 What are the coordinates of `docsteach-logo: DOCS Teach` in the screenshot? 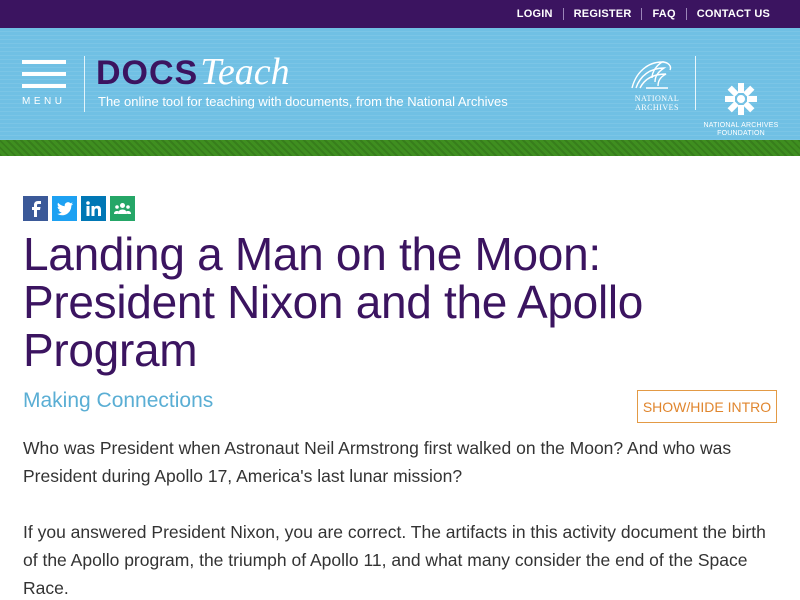 It's located at (193, 72).